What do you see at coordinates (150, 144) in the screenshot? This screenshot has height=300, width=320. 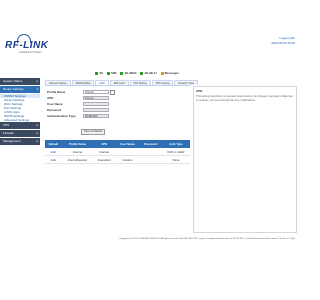 I see `column-header: Password` at bounding box center [150, 144].